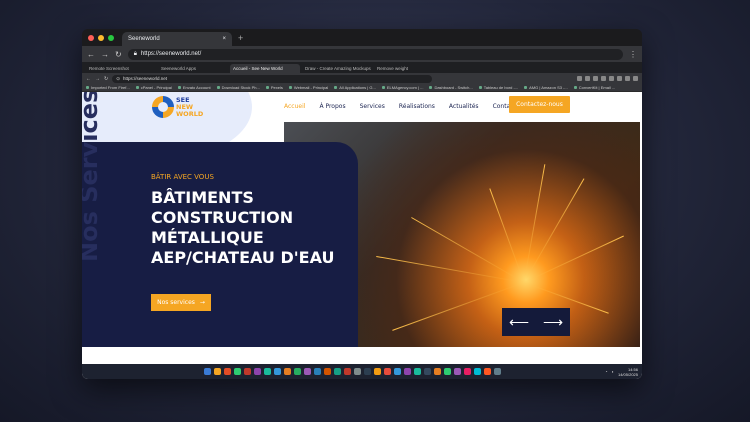 This screenshot has width=750, height=422. I want to click on bookmark-item: Pexels, so click(274, 87).